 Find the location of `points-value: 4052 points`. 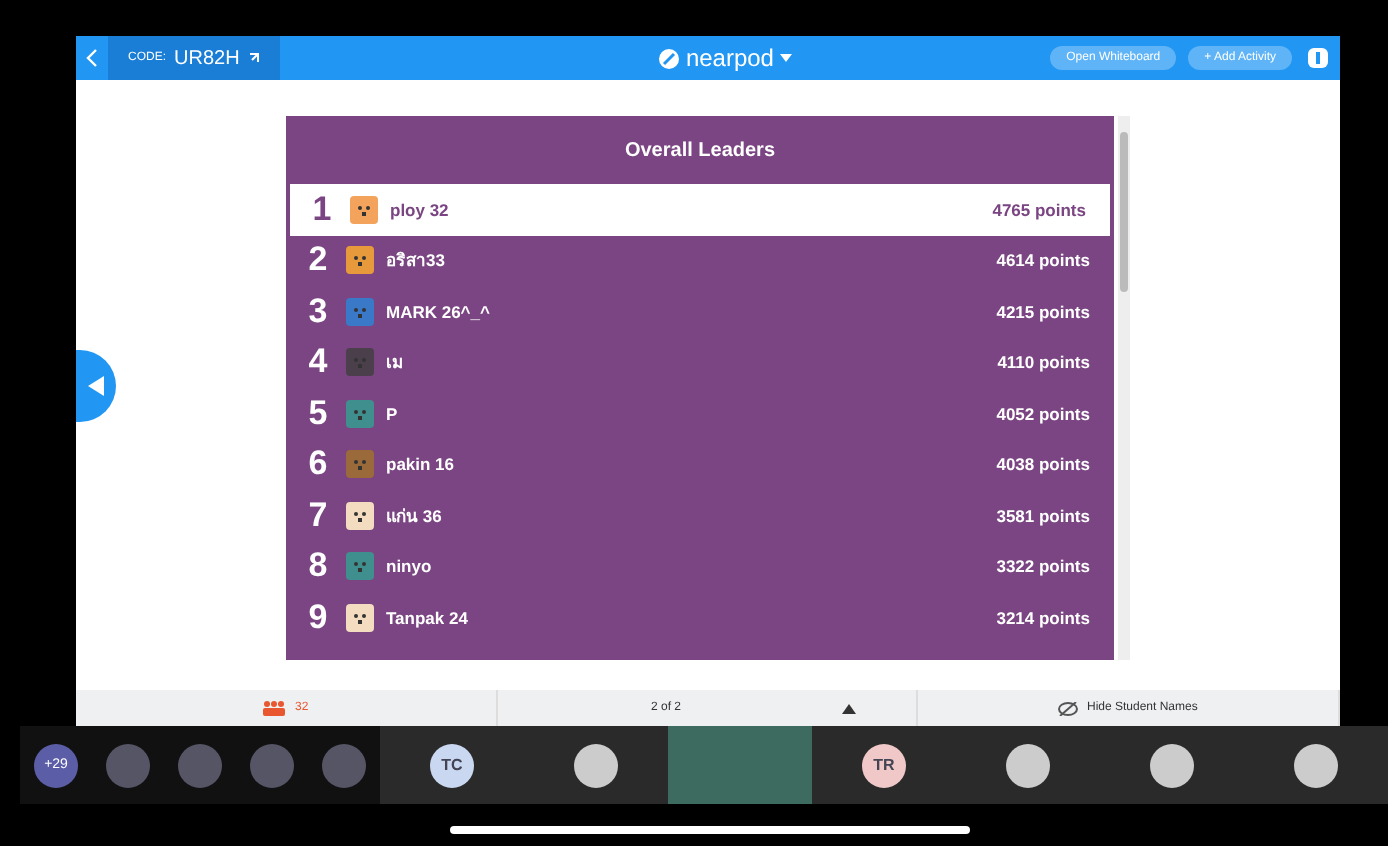

points-value: 4052 points is located at coordinates (1043, 413).